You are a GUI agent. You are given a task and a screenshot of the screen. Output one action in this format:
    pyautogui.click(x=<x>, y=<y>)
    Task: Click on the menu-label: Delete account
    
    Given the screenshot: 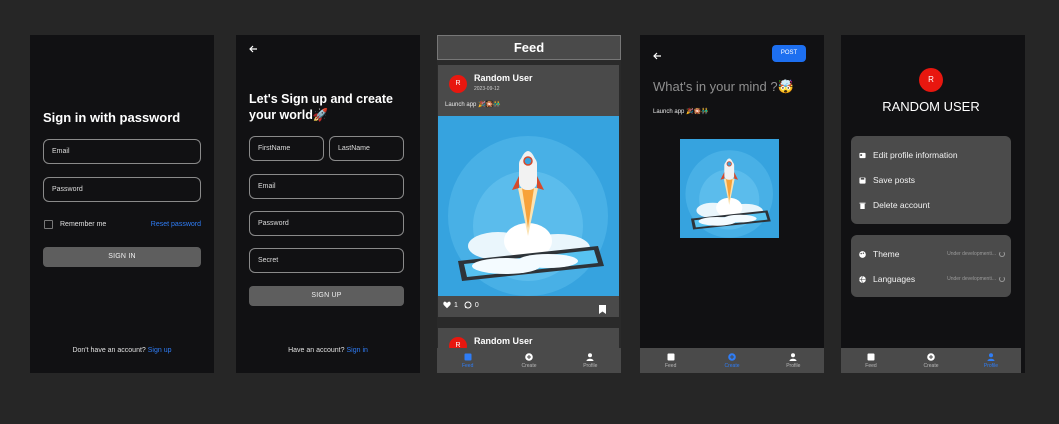 What is the action you would take?
    pyautogui.click(x=901, y=205)
    